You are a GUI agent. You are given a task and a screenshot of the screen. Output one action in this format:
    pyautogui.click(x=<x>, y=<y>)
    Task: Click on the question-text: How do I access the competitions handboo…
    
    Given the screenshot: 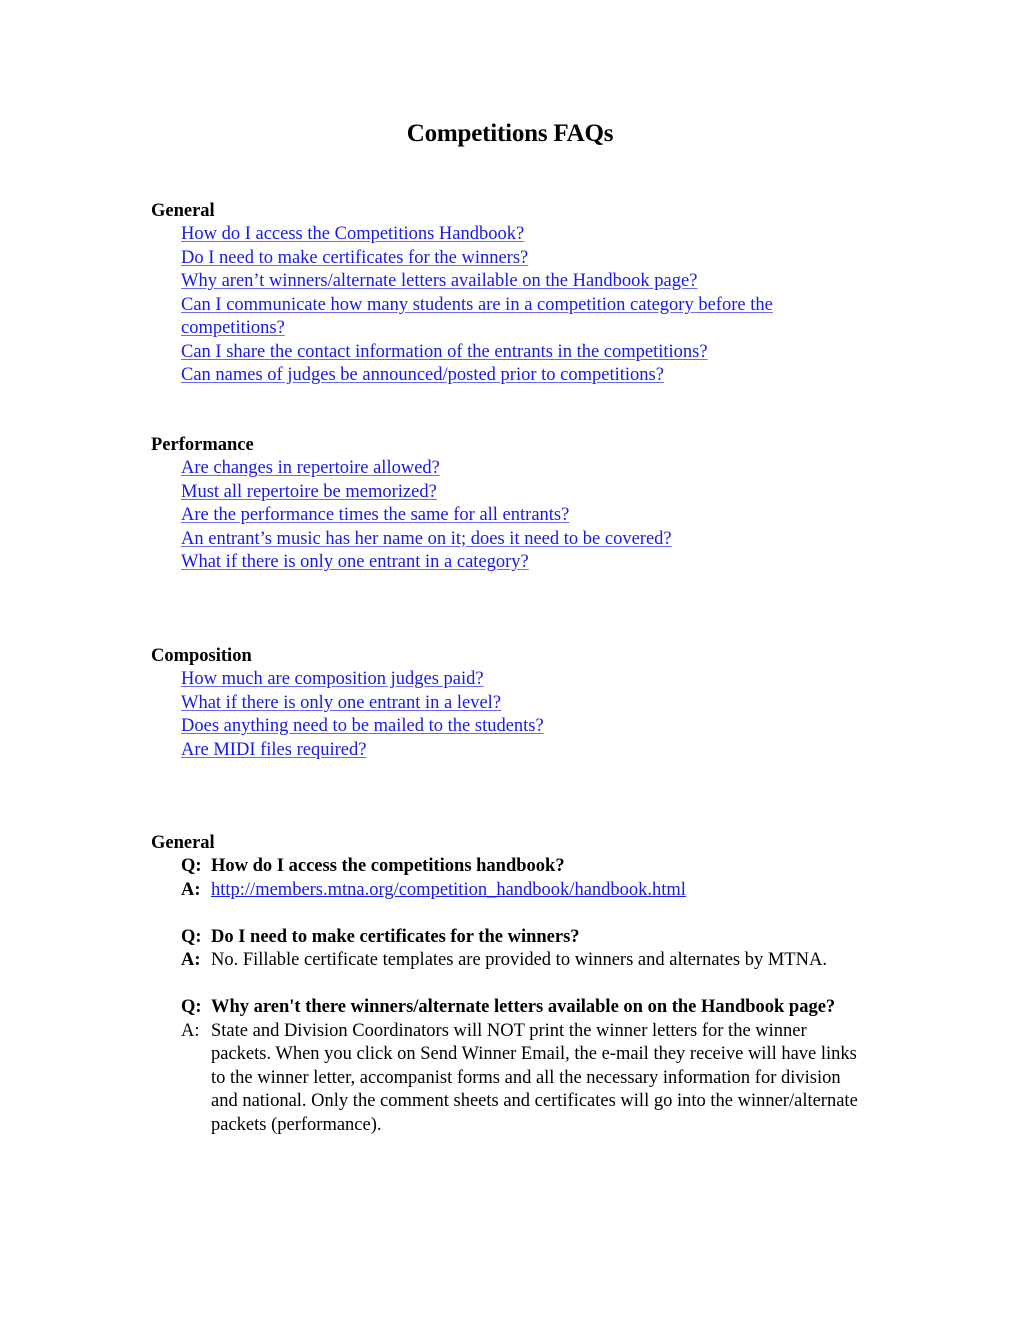 What is the action you would take?
    pyautogui.click(x=388, y=866)
    